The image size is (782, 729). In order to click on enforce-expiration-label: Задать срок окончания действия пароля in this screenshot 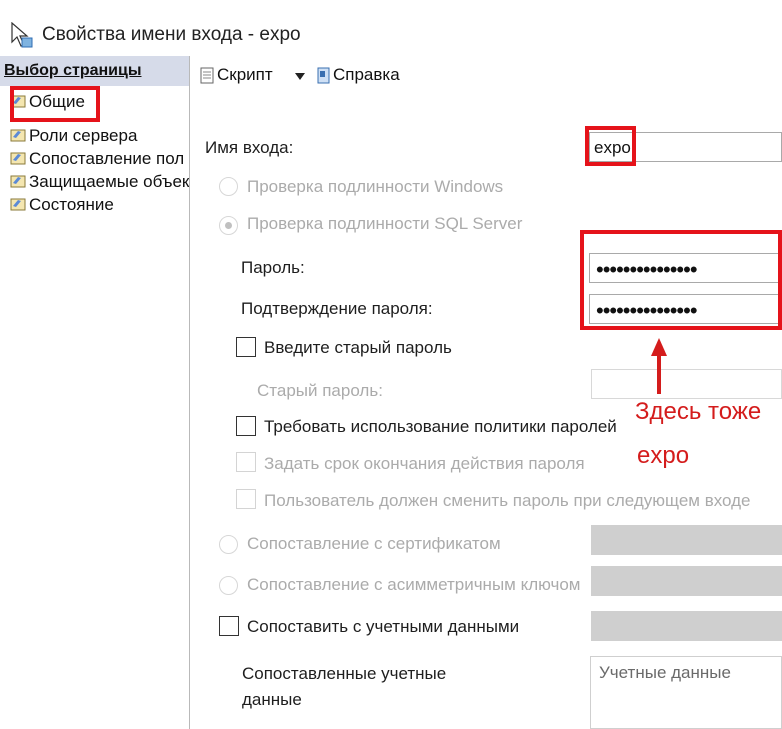, I will do `click(424, 463)`.